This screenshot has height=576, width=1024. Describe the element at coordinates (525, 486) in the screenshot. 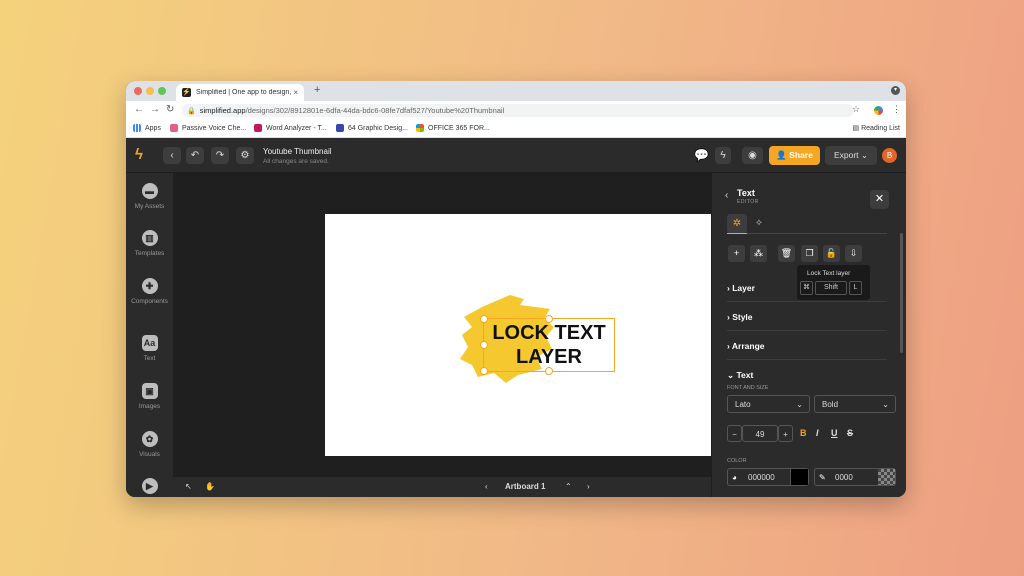

I see `artboard-label: Artboard 1` at that location.